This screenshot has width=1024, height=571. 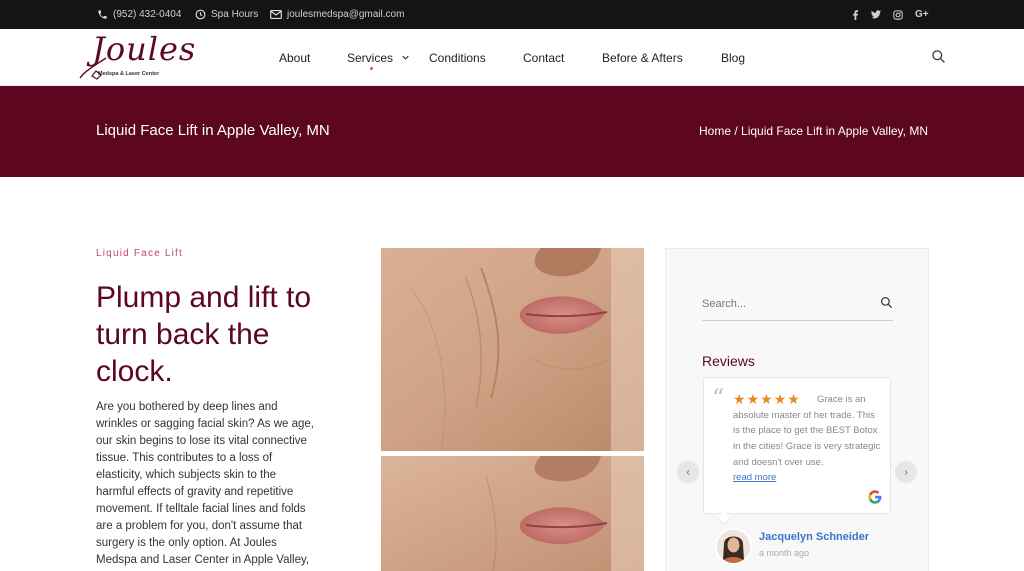 What do you see at coordinates (787, 304) in the screenshot?
I see `search-input` at bounding box center [787, 304].